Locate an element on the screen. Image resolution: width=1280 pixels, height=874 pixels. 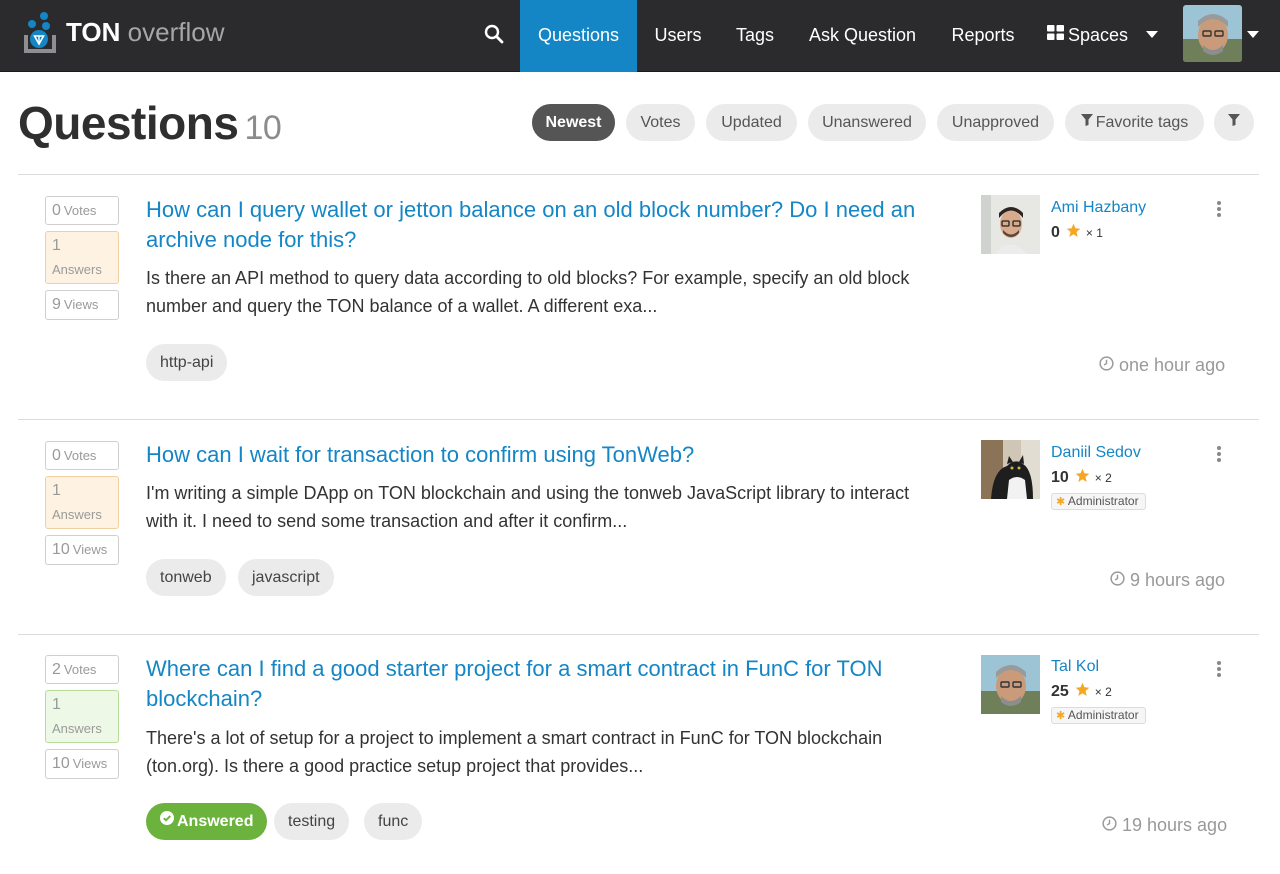
reputation-points: 25 is located at coordinates (1060, 691).